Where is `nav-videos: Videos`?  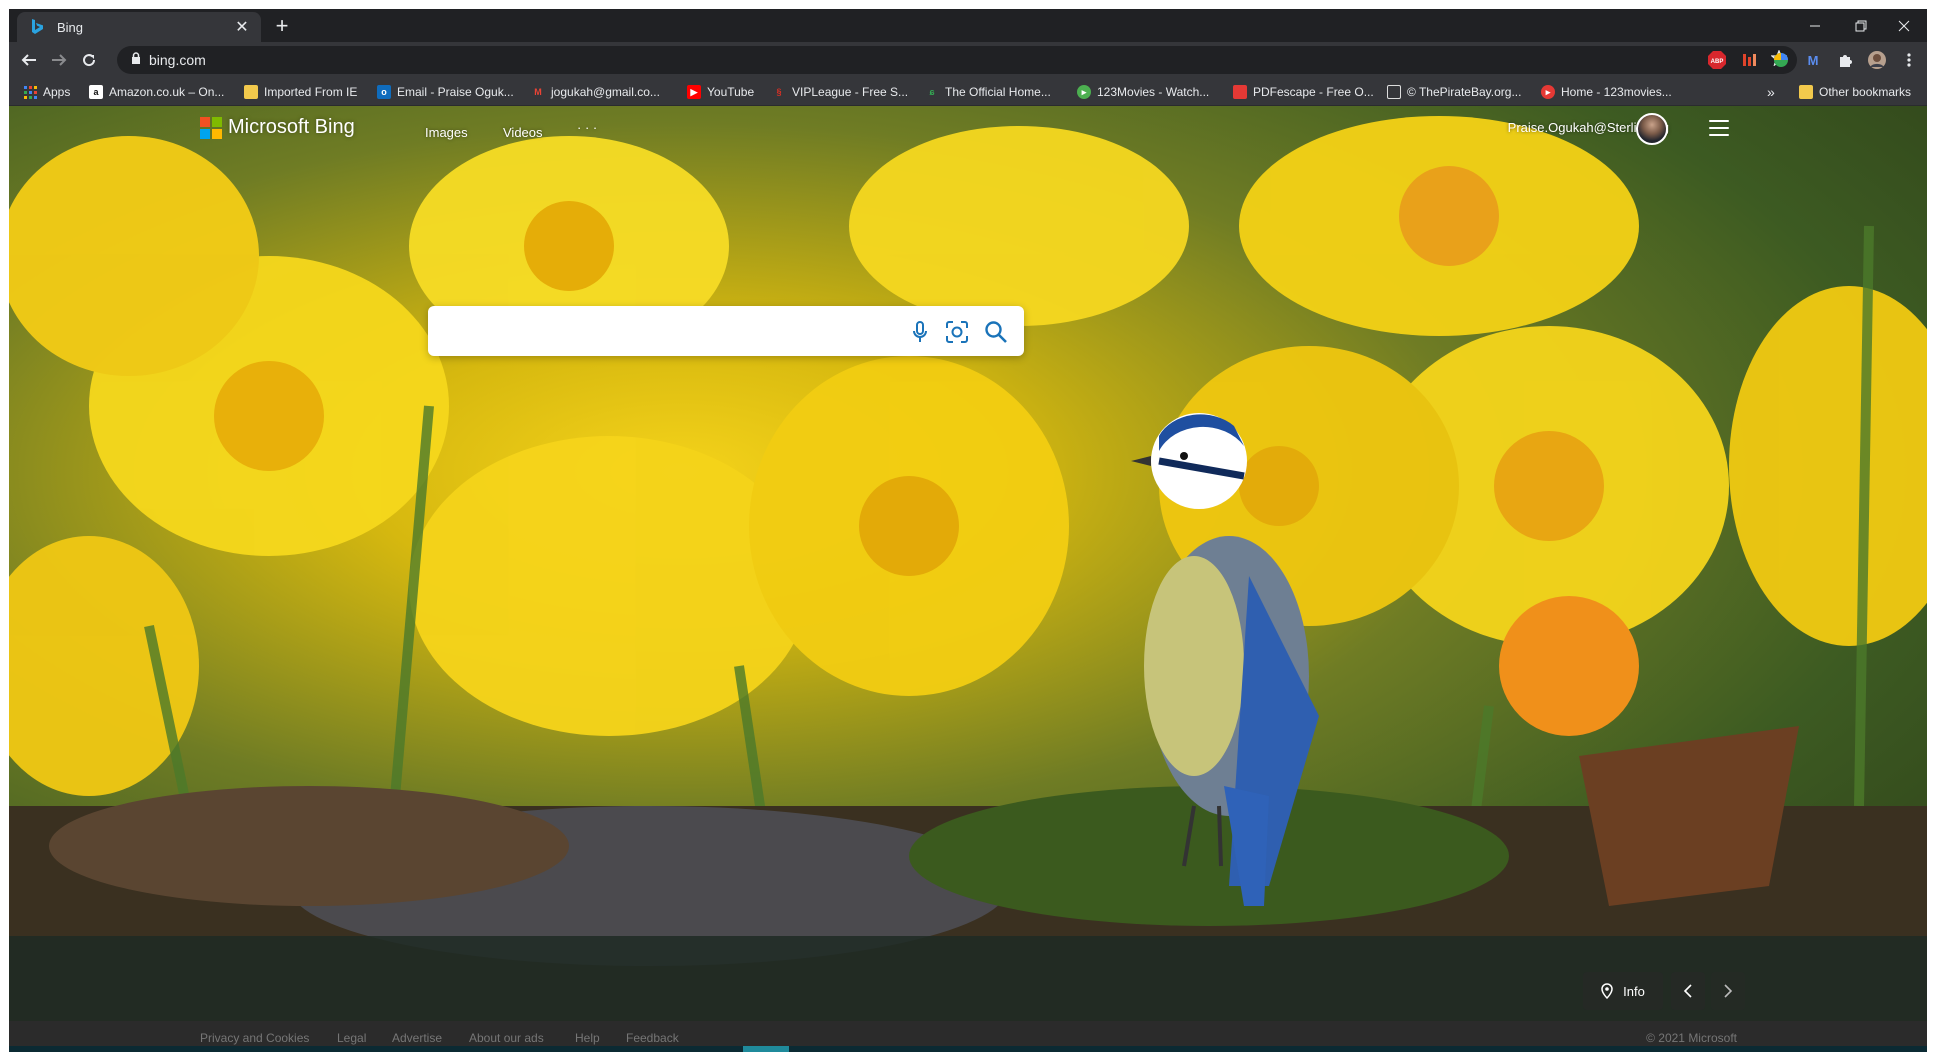
nav-videos: Videos is located at coordinates (523, 132).